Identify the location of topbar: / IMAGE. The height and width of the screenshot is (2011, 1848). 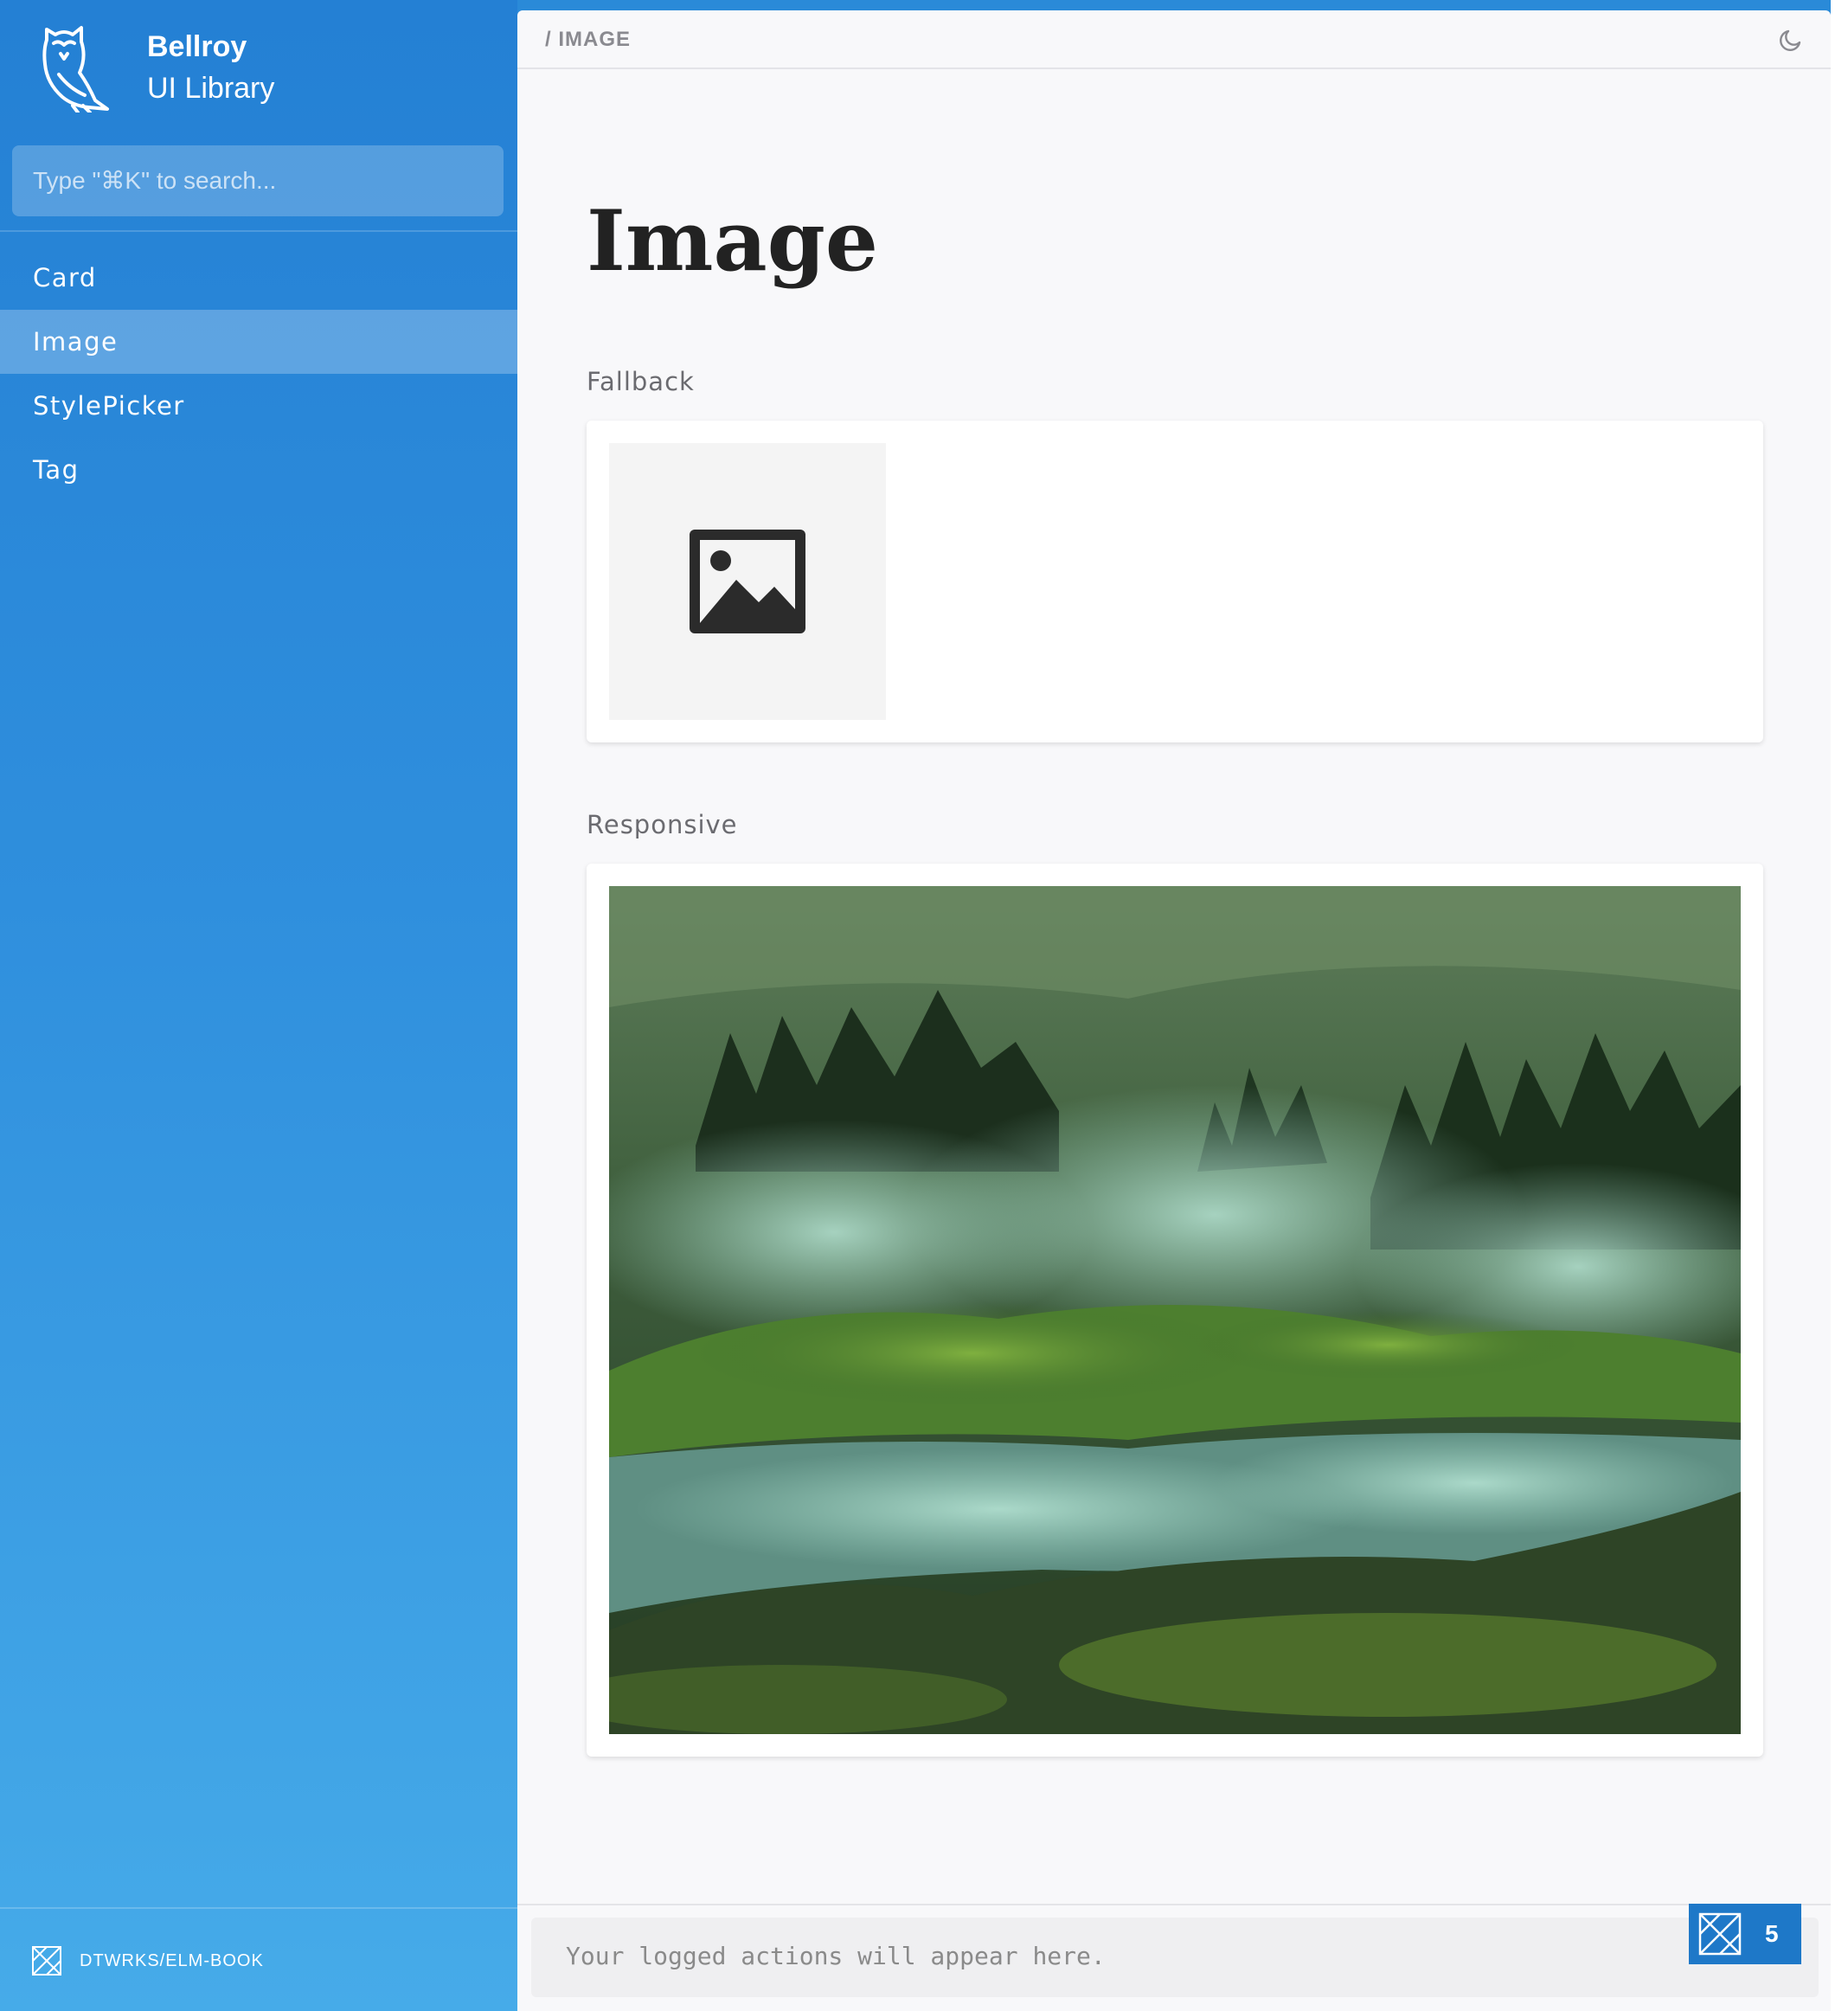
(1174, 39).